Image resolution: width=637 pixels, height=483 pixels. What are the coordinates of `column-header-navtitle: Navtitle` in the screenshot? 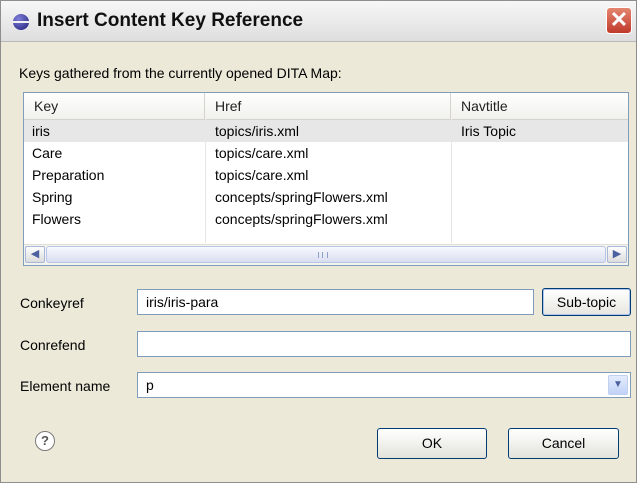 It's located at (539, 106).